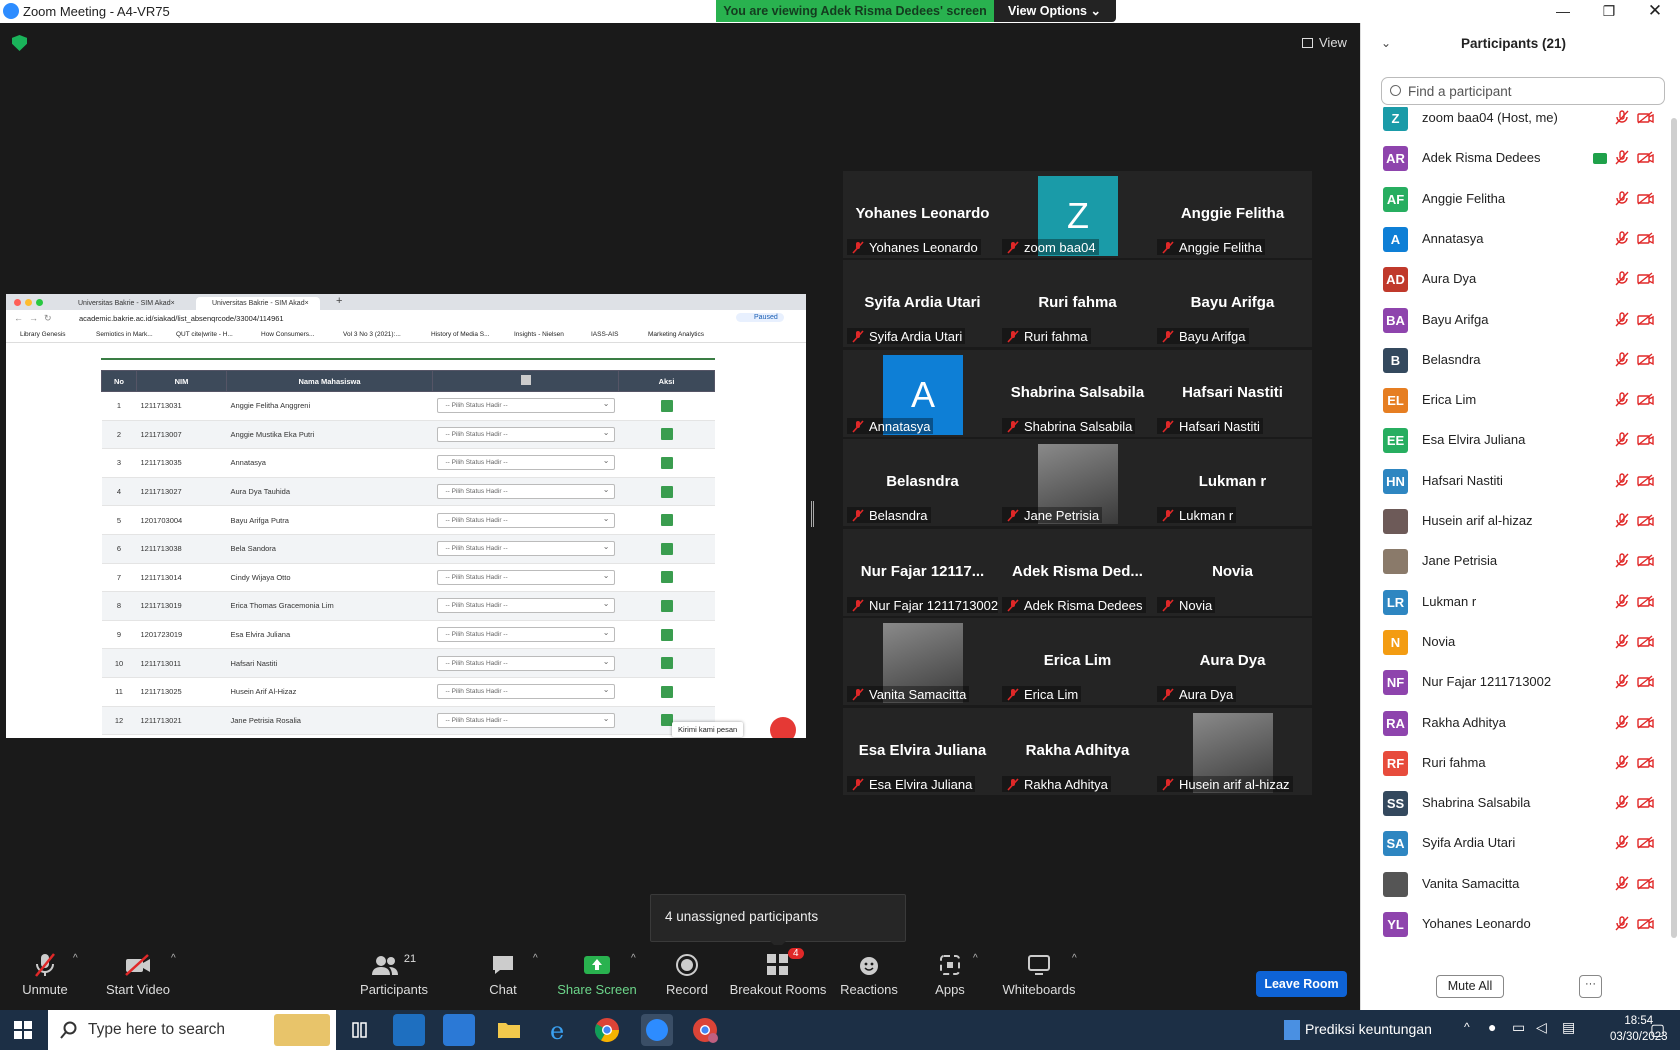 The width and height of the screenshot is (1680, 1050). What do you see at coordinates (922, 303) in the screenshot?
I see `video-tile: Syifa Ardia Utari Syifa Ardia Utari` at bounding box center [922, 303].